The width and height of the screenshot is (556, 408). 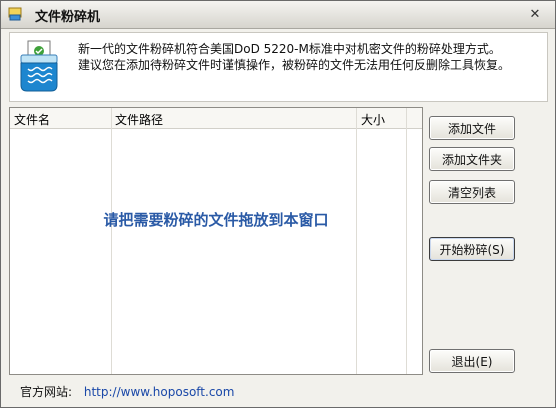 What do you see at coordinates (32, 119) in the screenshot?
I see `column-filename: 文件名` at bounding box center [32, 119].